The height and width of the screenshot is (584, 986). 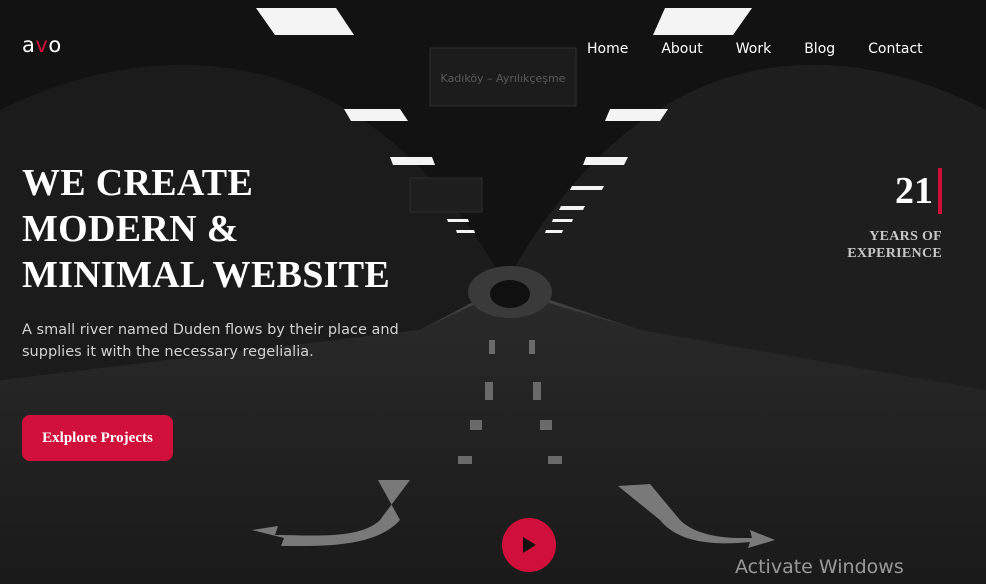 What do you see at coordinates (446, 195) in the screenshot?
I see `tunnel-sign-small` at bounding box center [446, 195].